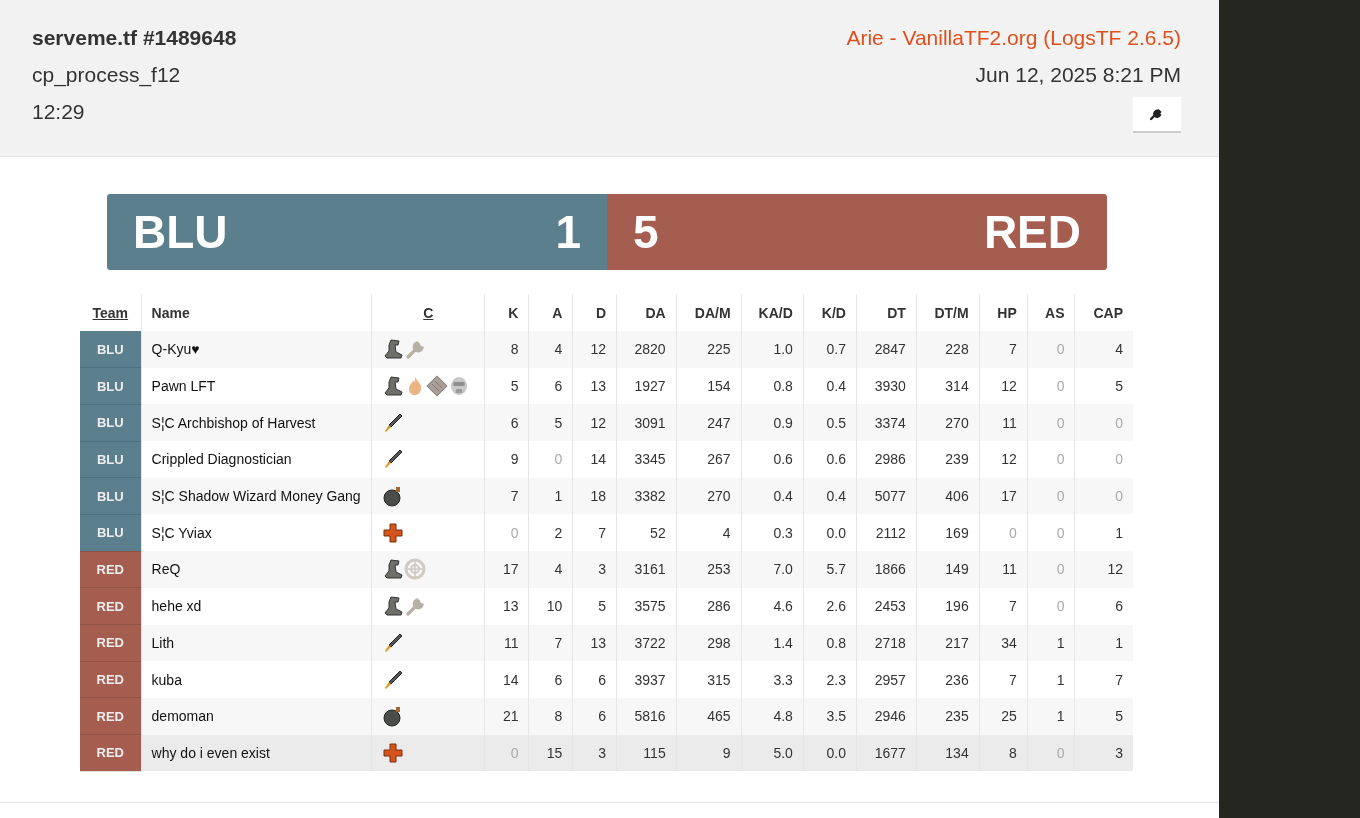 The image size is (1360, 818). Describe the element at coordinates (646, 423) in the screenshot. I see `stat-cell: 3091` at that location.